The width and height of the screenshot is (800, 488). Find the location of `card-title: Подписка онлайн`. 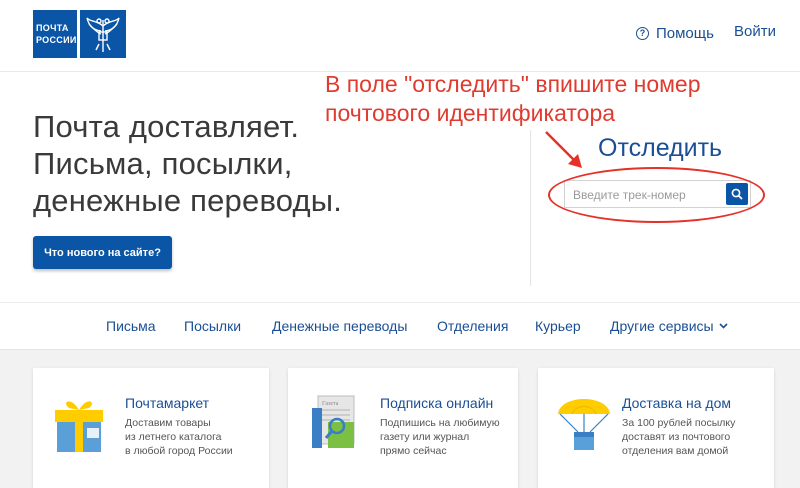

card-title: Подписка онлайн is located at coordinates (437, 403).